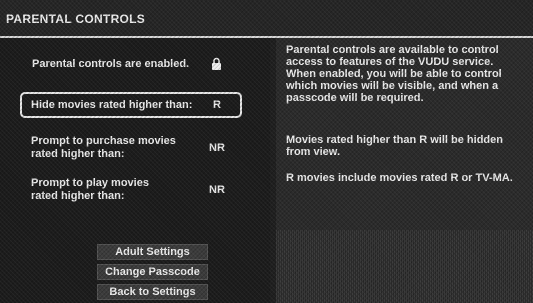  I want to click on prompt-purchase-value: NR, so click(217, 148).